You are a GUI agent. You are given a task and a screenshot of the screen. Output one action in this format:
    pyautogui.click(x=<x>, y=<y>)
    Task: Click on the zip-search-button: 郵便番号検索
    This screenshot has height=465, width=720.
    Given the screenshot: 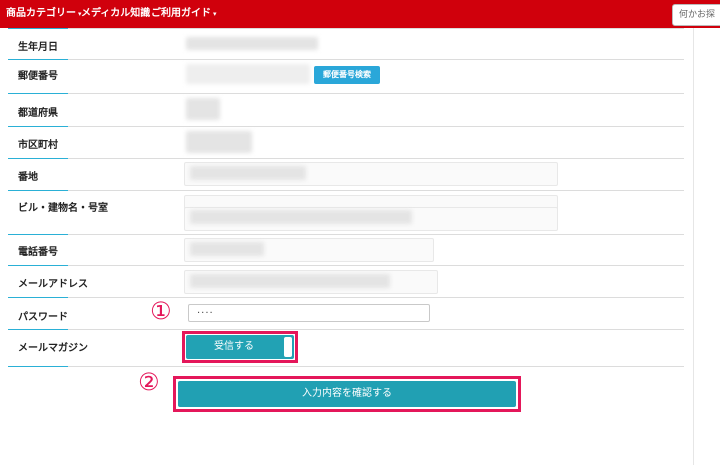 What is the action you would take?
    pyautogui.click(x=347, y=75)
    